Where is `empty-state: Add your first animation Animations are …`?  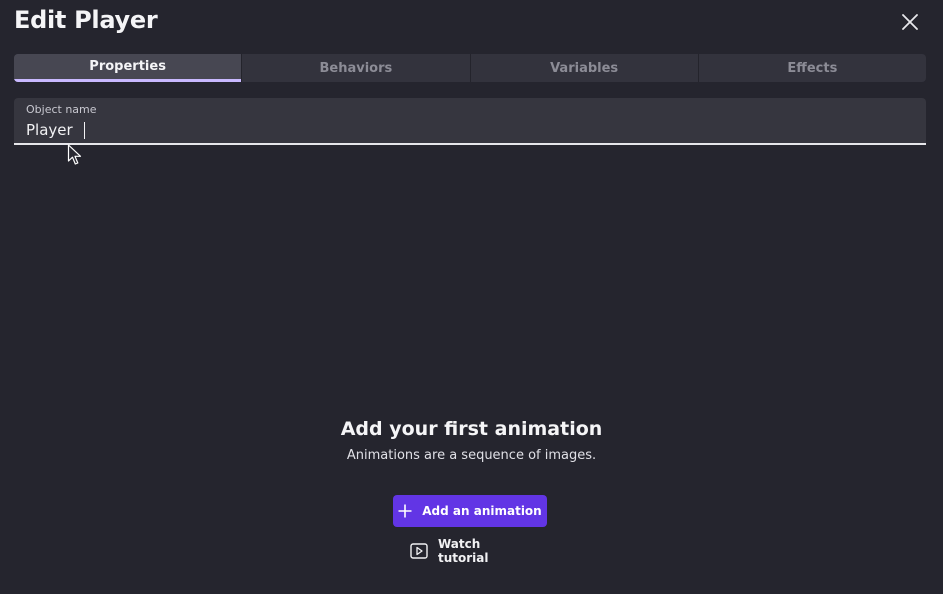 empty-state: Add your first animation Animations are … is located at coordinates (471, 440).